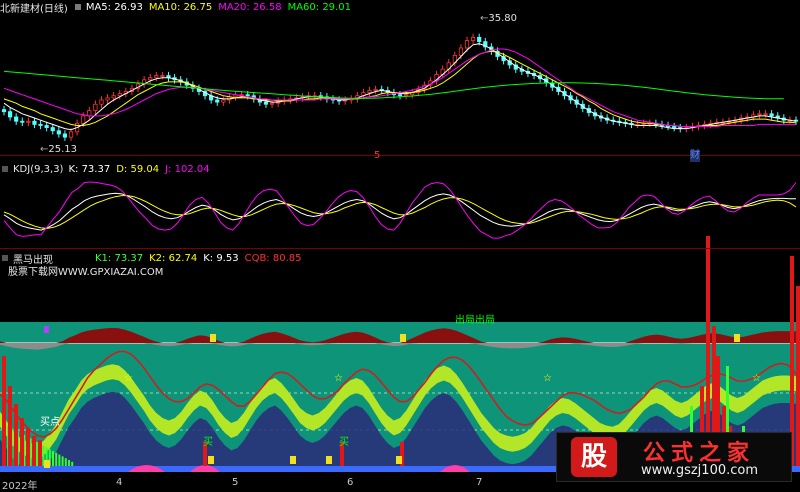 The height and width of the screenshot is (492, 800). I want to click on kdj-line-k, so click(400, 211).